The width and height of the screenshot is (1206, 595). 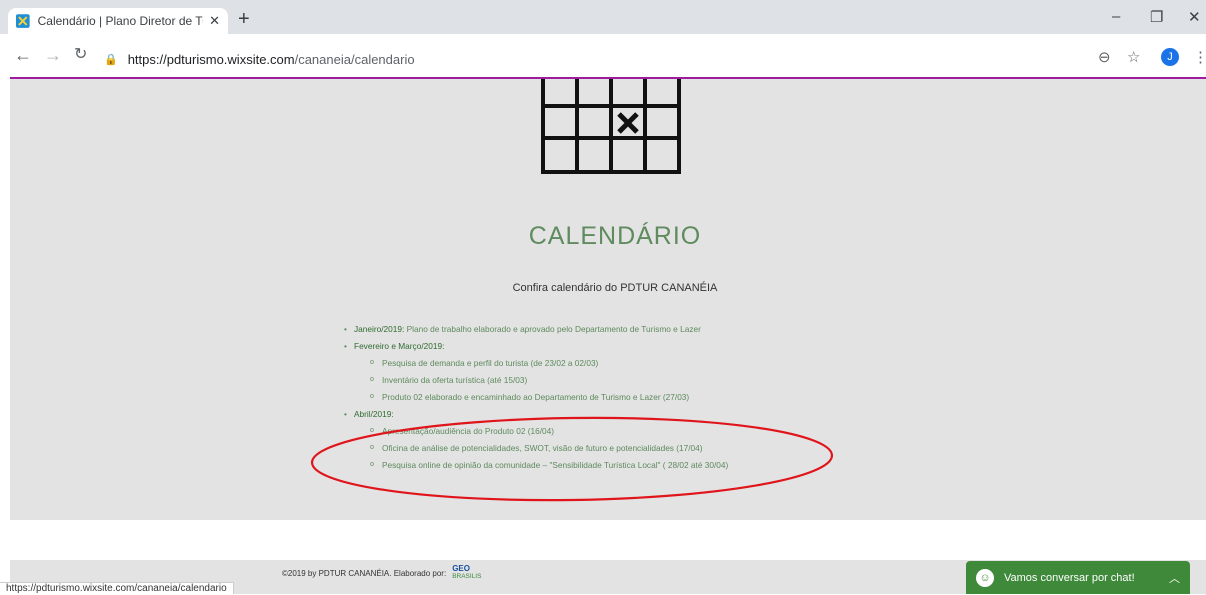 What do you see at coordinates (1116, 16) in the screenshot?
I see `minimize-icon: –` at bounding box center [1116, 16].